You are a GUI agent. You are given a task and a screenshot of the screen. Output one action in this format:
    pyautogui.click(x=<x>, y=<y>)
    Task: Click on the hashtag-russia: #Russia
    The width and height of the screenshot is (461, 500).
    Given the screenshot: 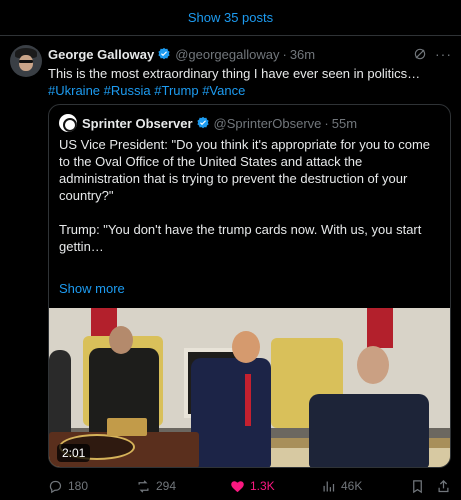 What is the action you would take?
    pyautogui.click(x=127, y=90)
    